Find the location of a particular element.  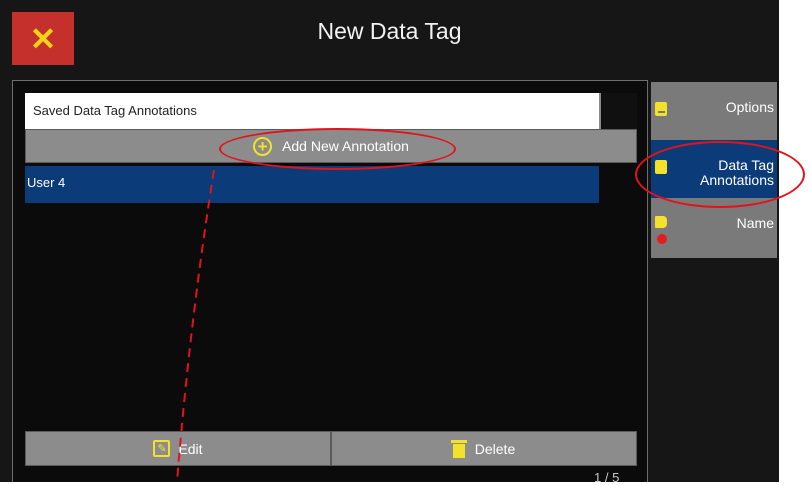

list-item-label: User 4 is located at coordinates (46, 182).